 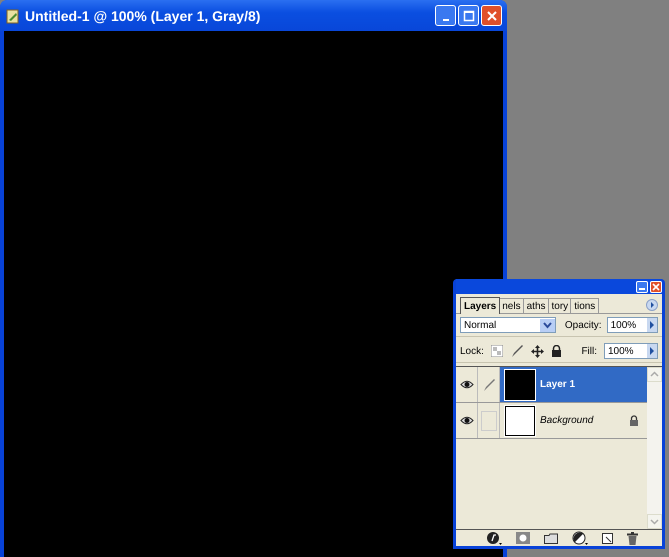 I want to click on layer-name: Layer 1, so click(x=558, y=384).